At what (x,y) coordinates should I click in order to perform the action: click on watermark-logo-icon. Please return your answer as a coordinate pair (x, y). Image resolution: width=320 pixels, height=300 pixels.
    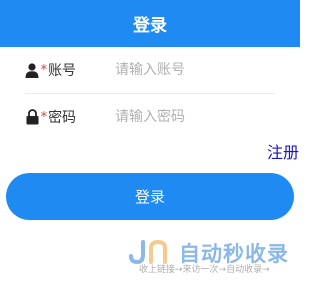
    Looking at the image, I should click on (148, 252).